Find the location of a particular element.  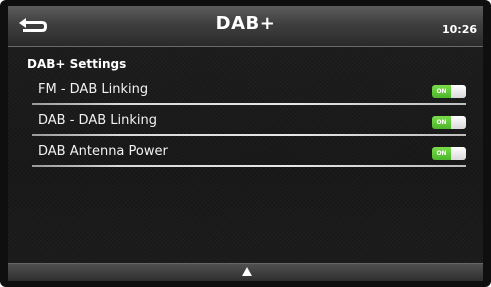

scroll-up-button is located at coordinates (245, 272).